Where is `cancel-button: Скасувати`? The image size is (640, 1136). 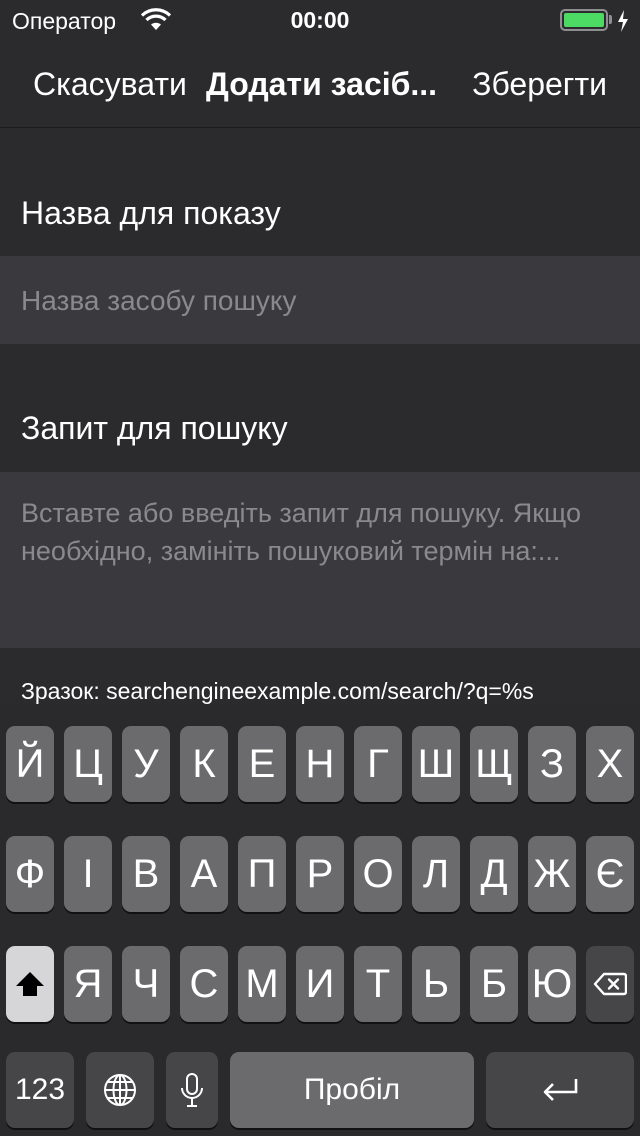 cancel-button: Скасувати is located at coordinates (110, 84).